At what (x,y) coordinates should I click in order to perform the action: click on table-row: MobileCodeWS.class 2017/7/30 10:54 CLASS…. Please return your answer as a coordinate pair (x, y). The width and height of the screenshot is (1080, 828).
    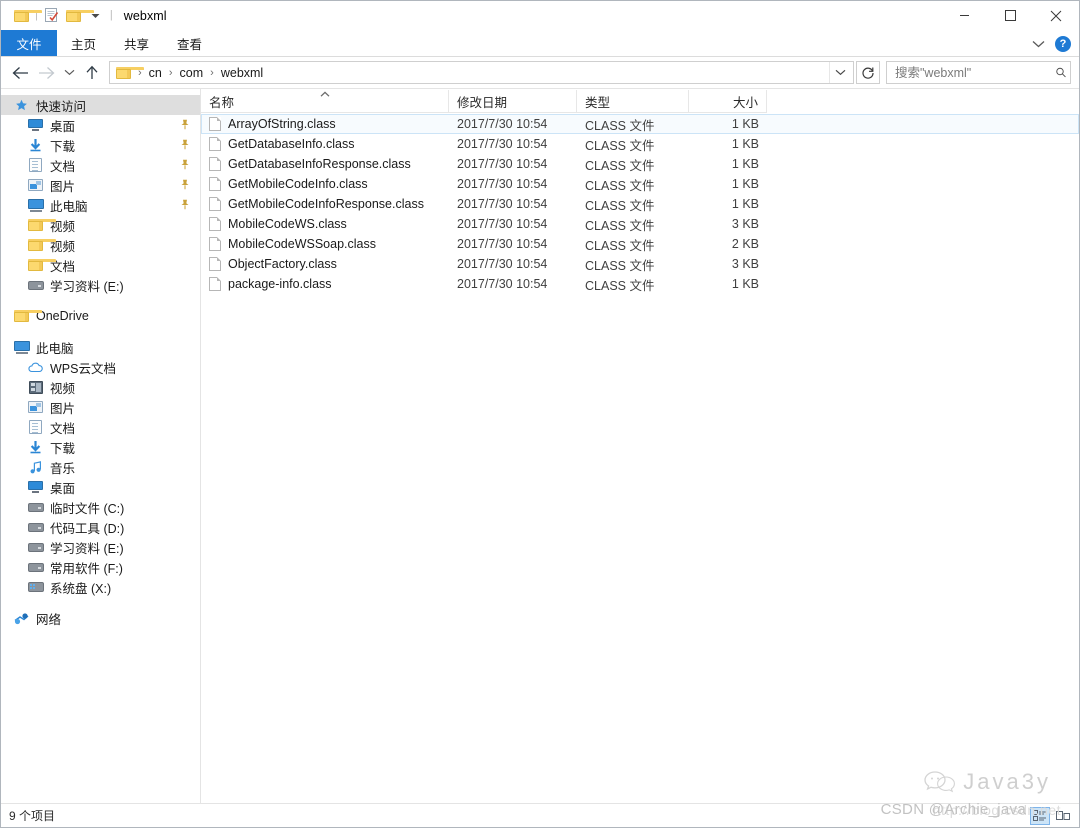
    Looking at the image, I should click on (640, 224).